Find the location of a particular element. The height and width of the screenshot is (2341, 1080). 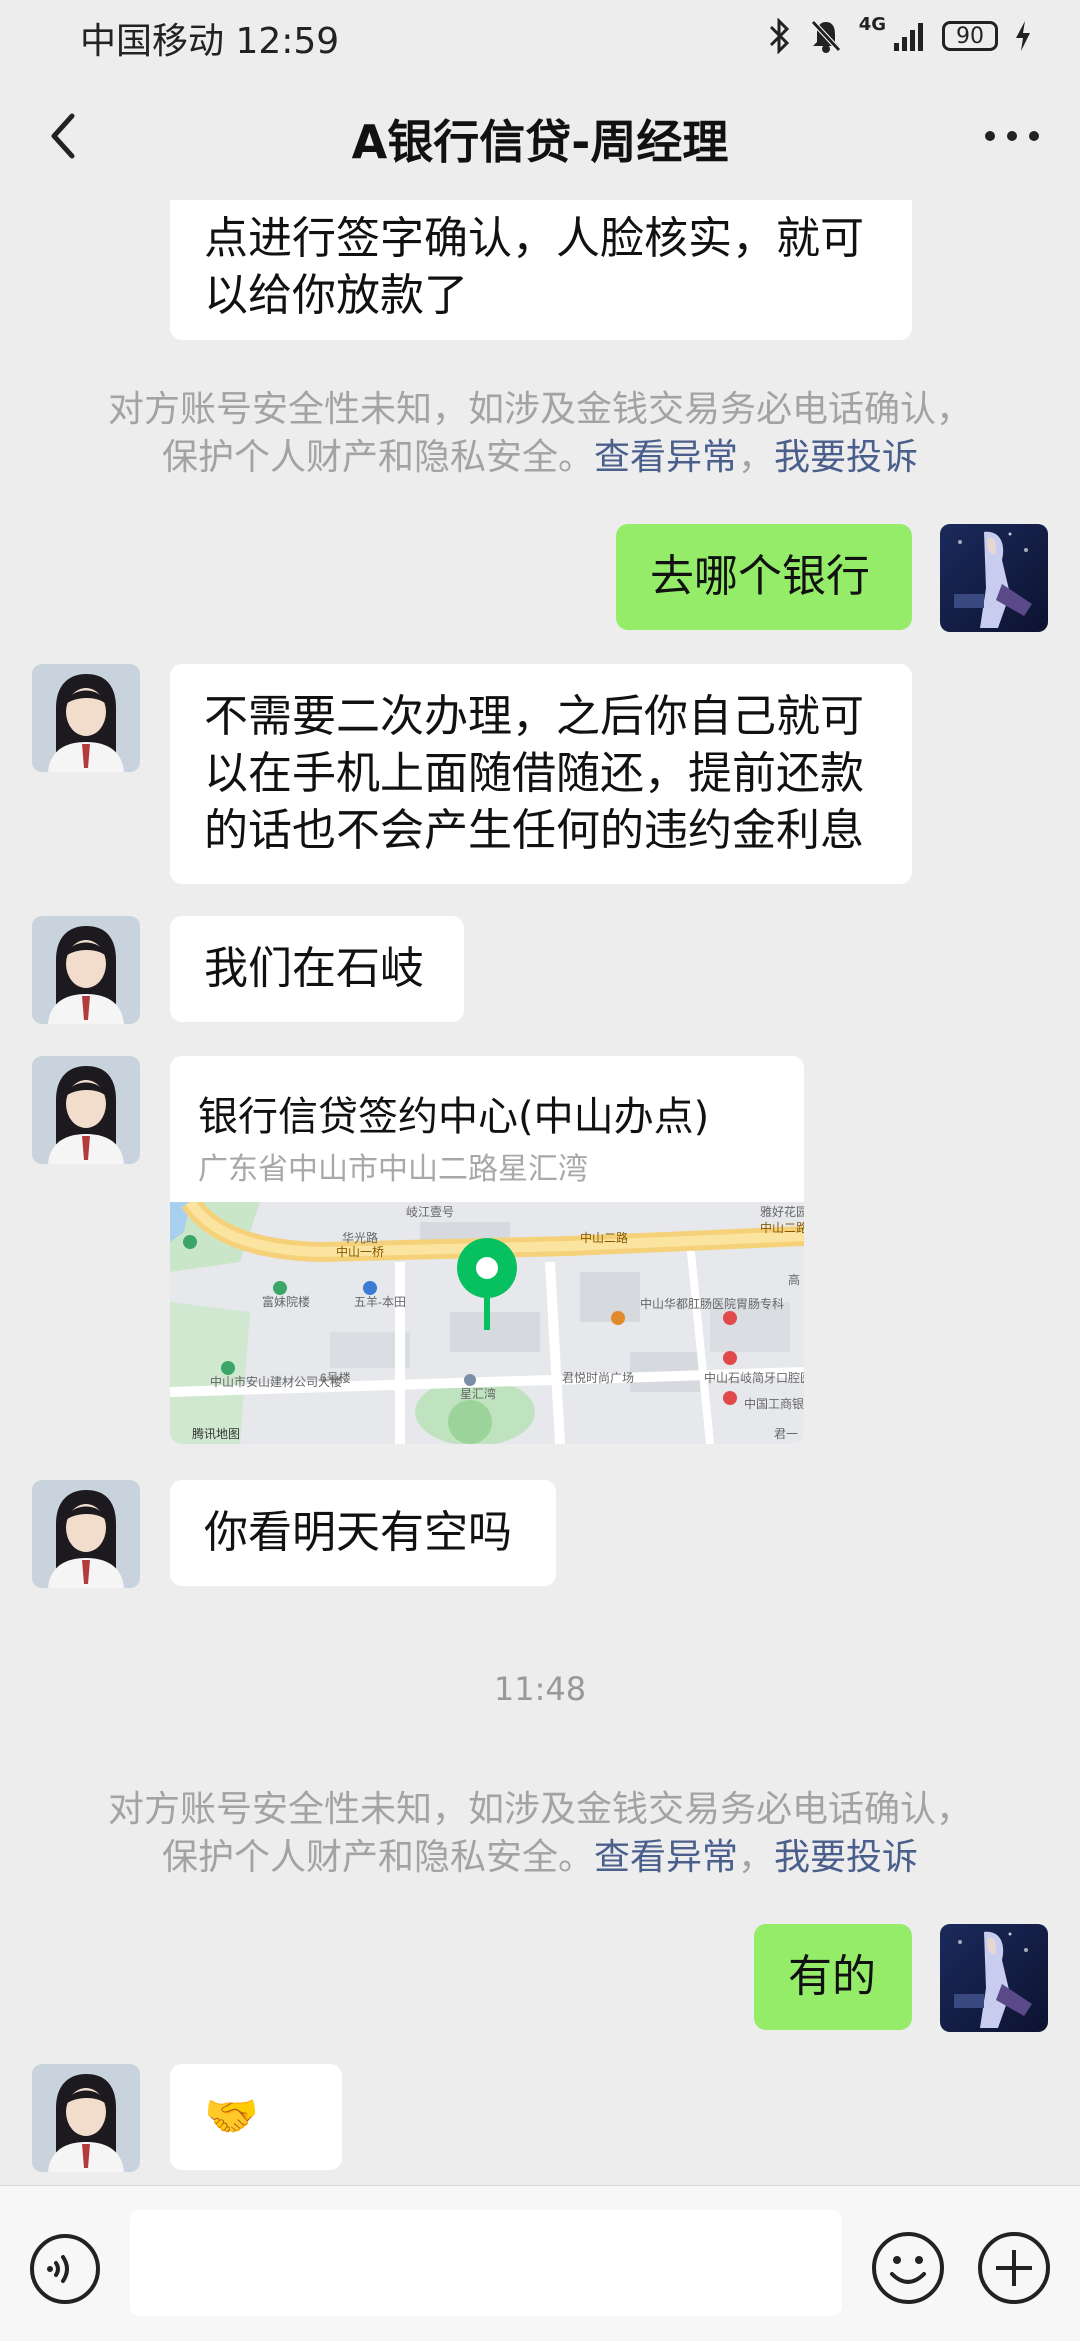

message-bubble-outgoing: 有的 is located at coordinates (833, 1977).